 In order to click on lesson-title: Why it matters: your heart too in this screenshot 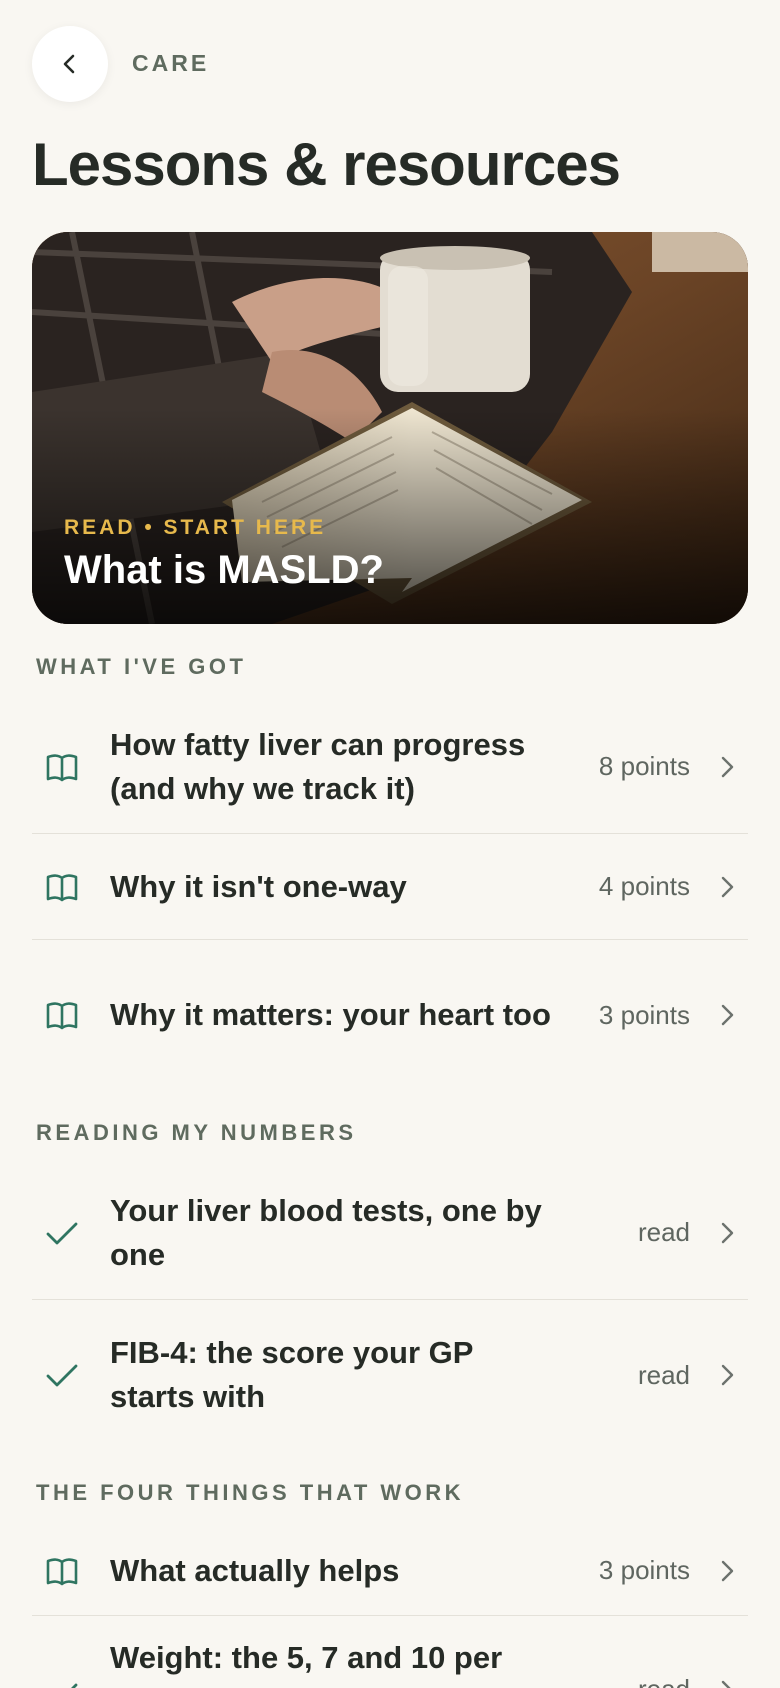, I will do `click(330, 1014)`.